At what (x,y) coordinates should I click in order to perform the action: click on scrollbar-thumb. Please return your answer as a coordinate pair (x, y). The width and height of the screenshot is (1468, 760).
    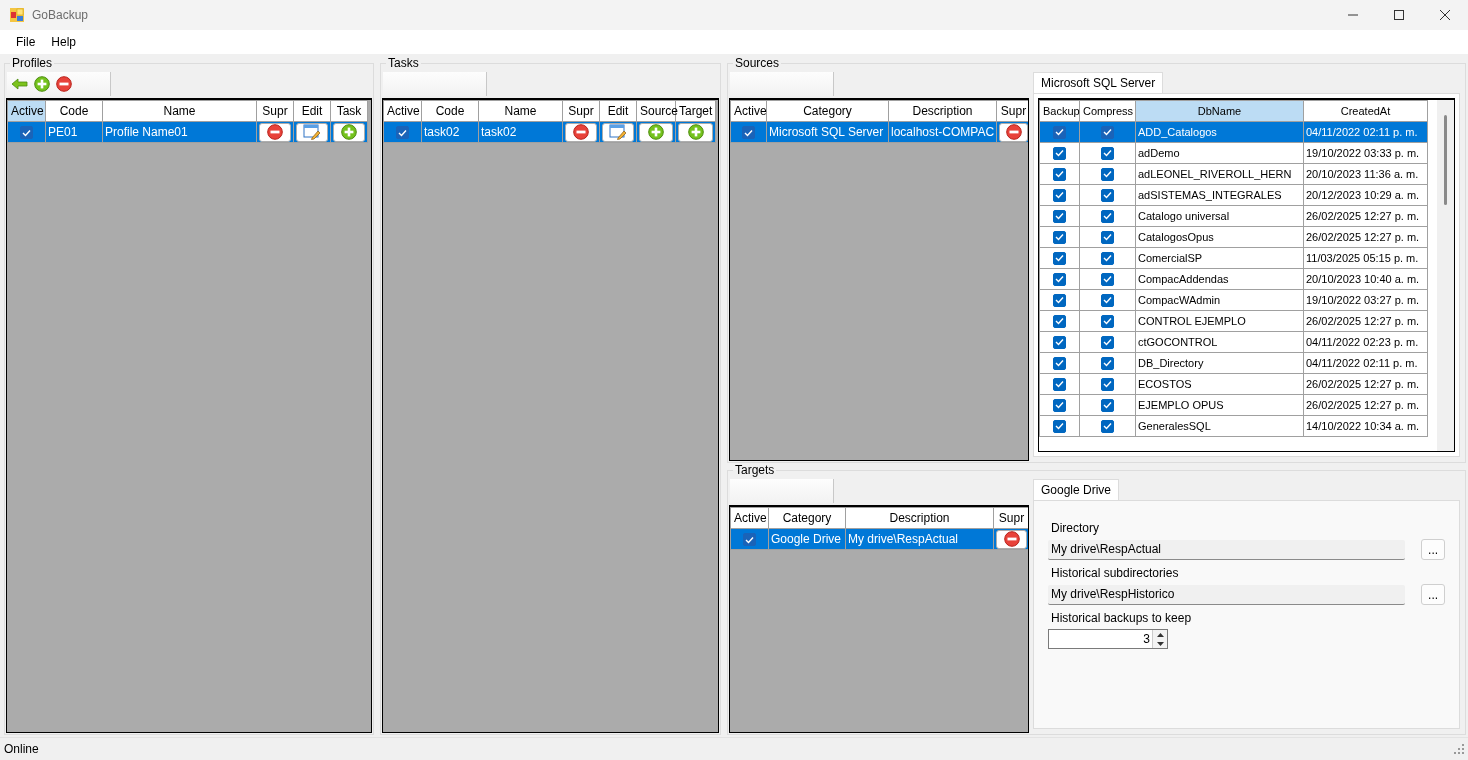
    Looking at the image, I should click on (1445, 160).